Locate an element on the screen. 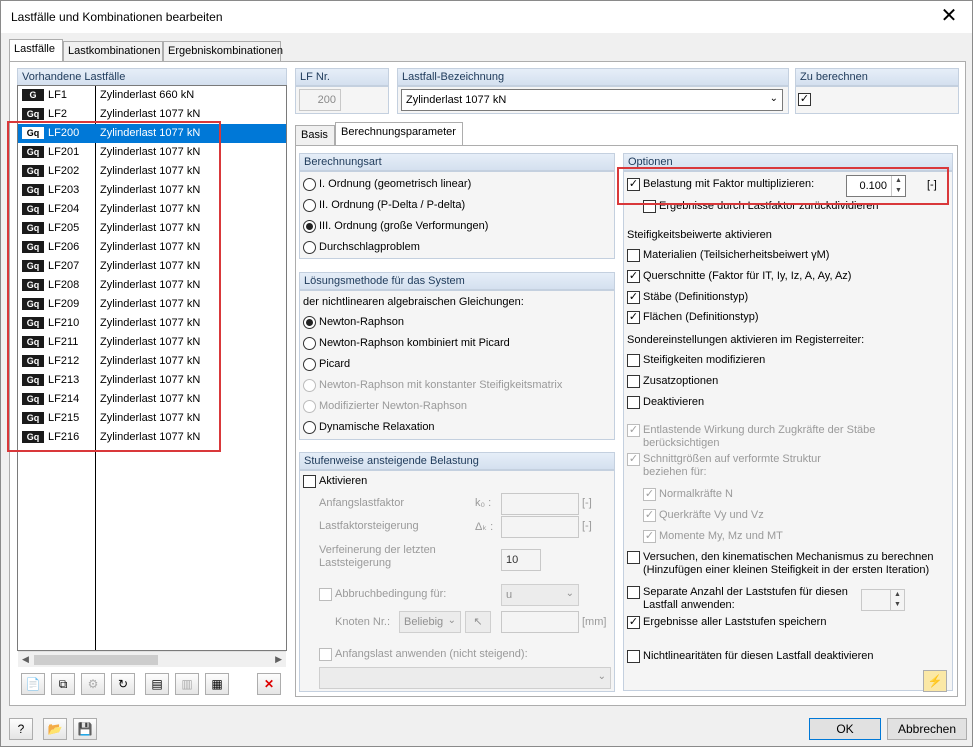 The image size is (973, 747). verf-label-1: Verfeinerung der letzten is located at coordinates (377, 550).